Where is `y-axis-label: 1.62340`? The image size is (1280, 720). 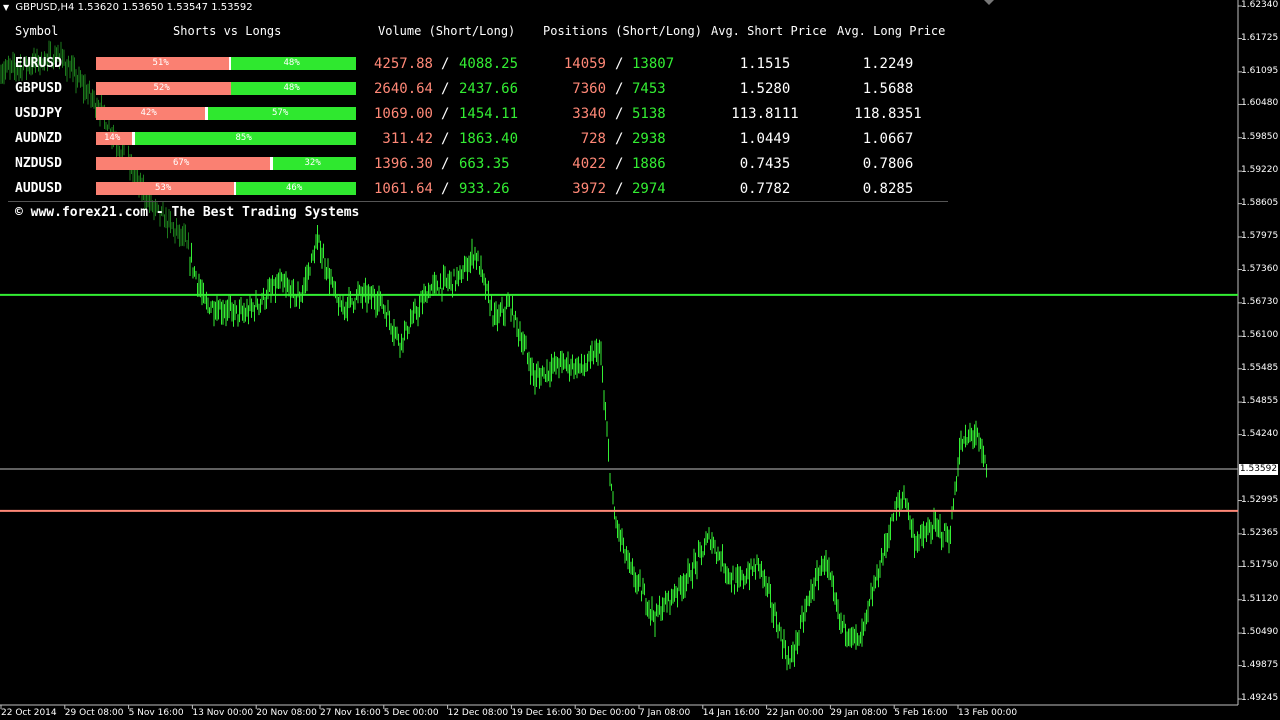 y-axis-label: 1.62340 is located at coordinates (1260, 5).